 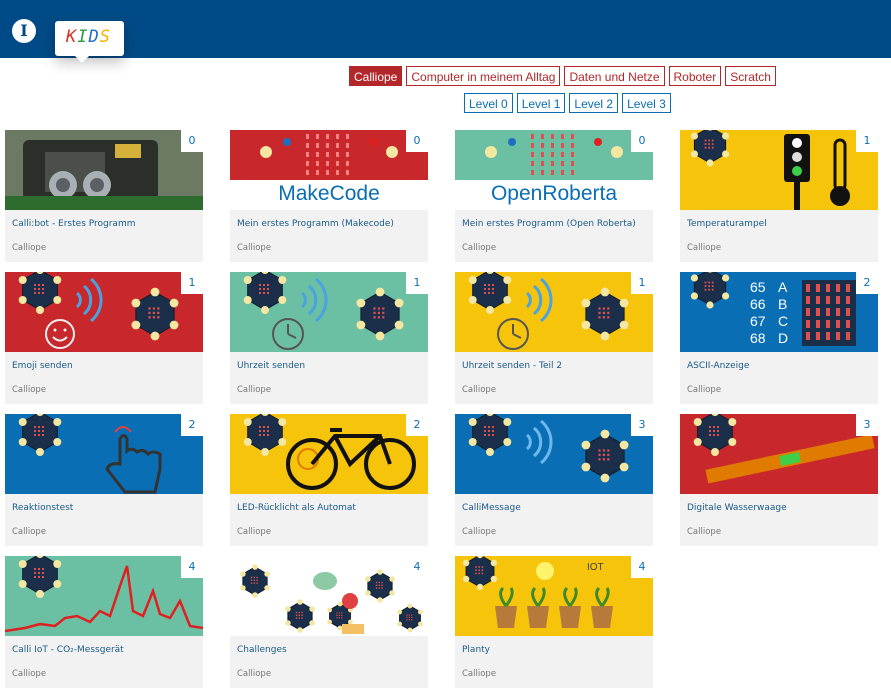 I want to click on level-badge: 0, so click(x=192, y=141).